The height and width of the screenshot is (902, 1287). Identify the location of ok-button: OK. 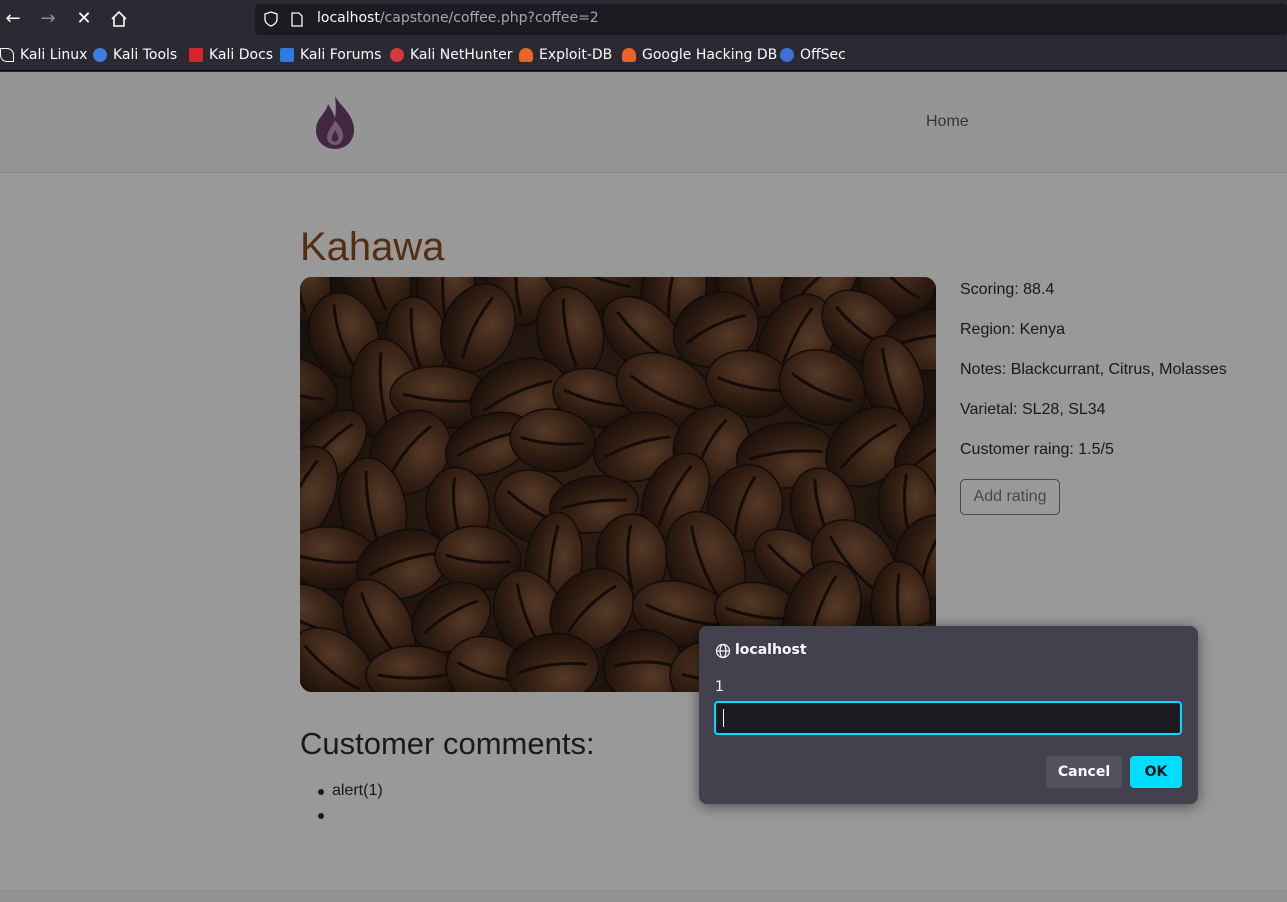
(1156, 772).